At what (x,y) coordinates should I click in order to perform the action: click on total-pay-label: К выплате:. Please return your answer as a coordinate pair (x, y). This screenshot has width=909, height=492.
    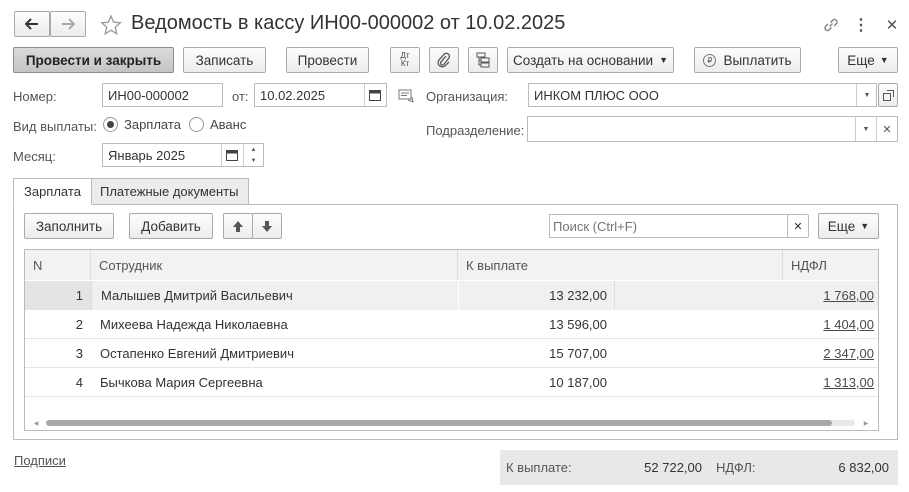
    Looking at the image, I should click on (539, 467).